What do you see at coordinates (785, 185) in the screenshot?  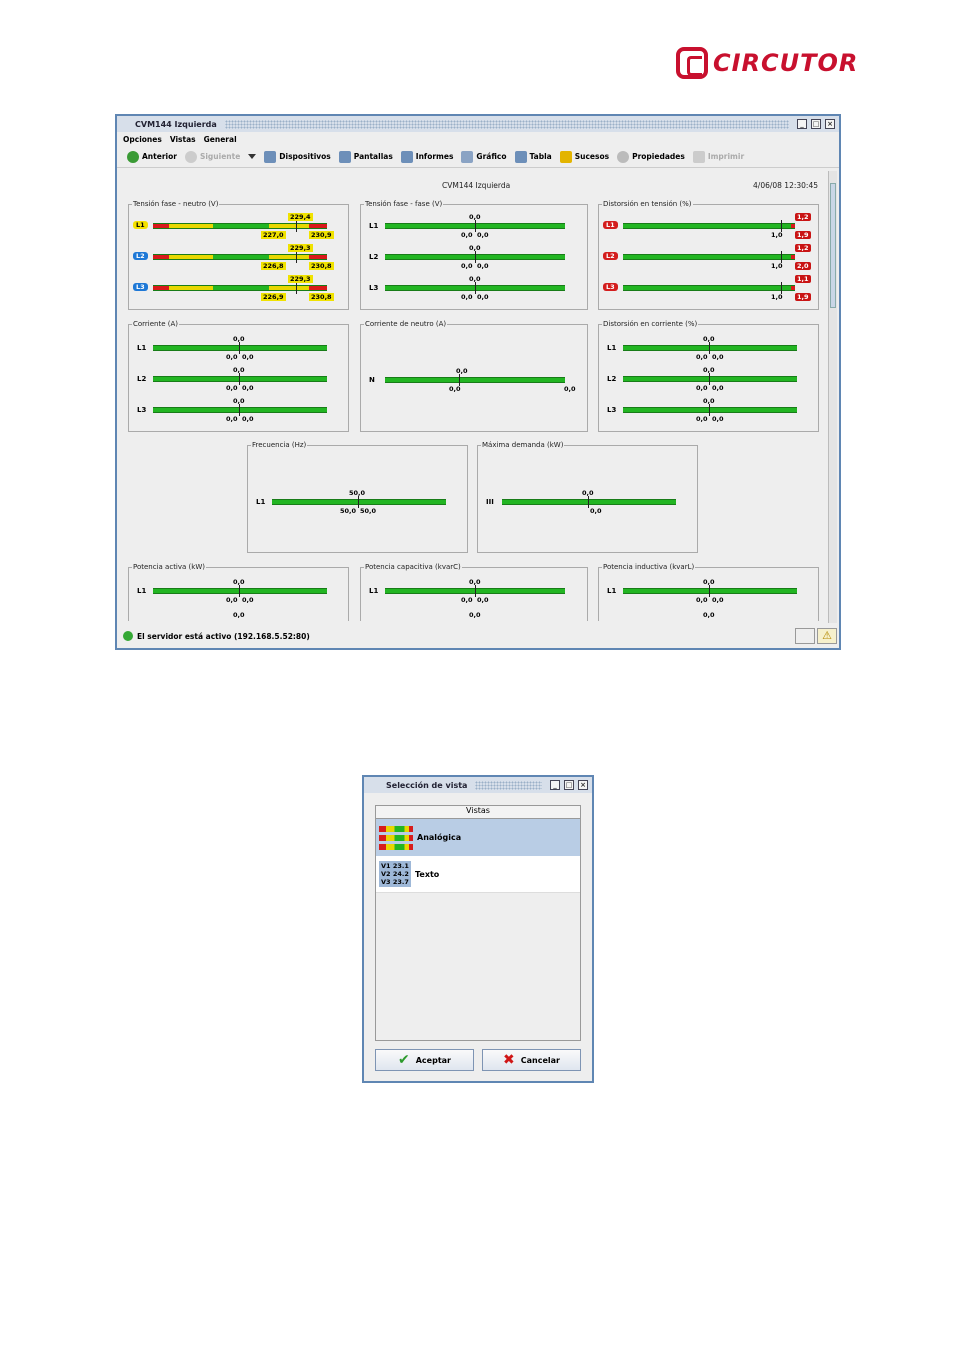 I see `datetime: 4/06/08 12:30:45` at bounding box center [785, 185].